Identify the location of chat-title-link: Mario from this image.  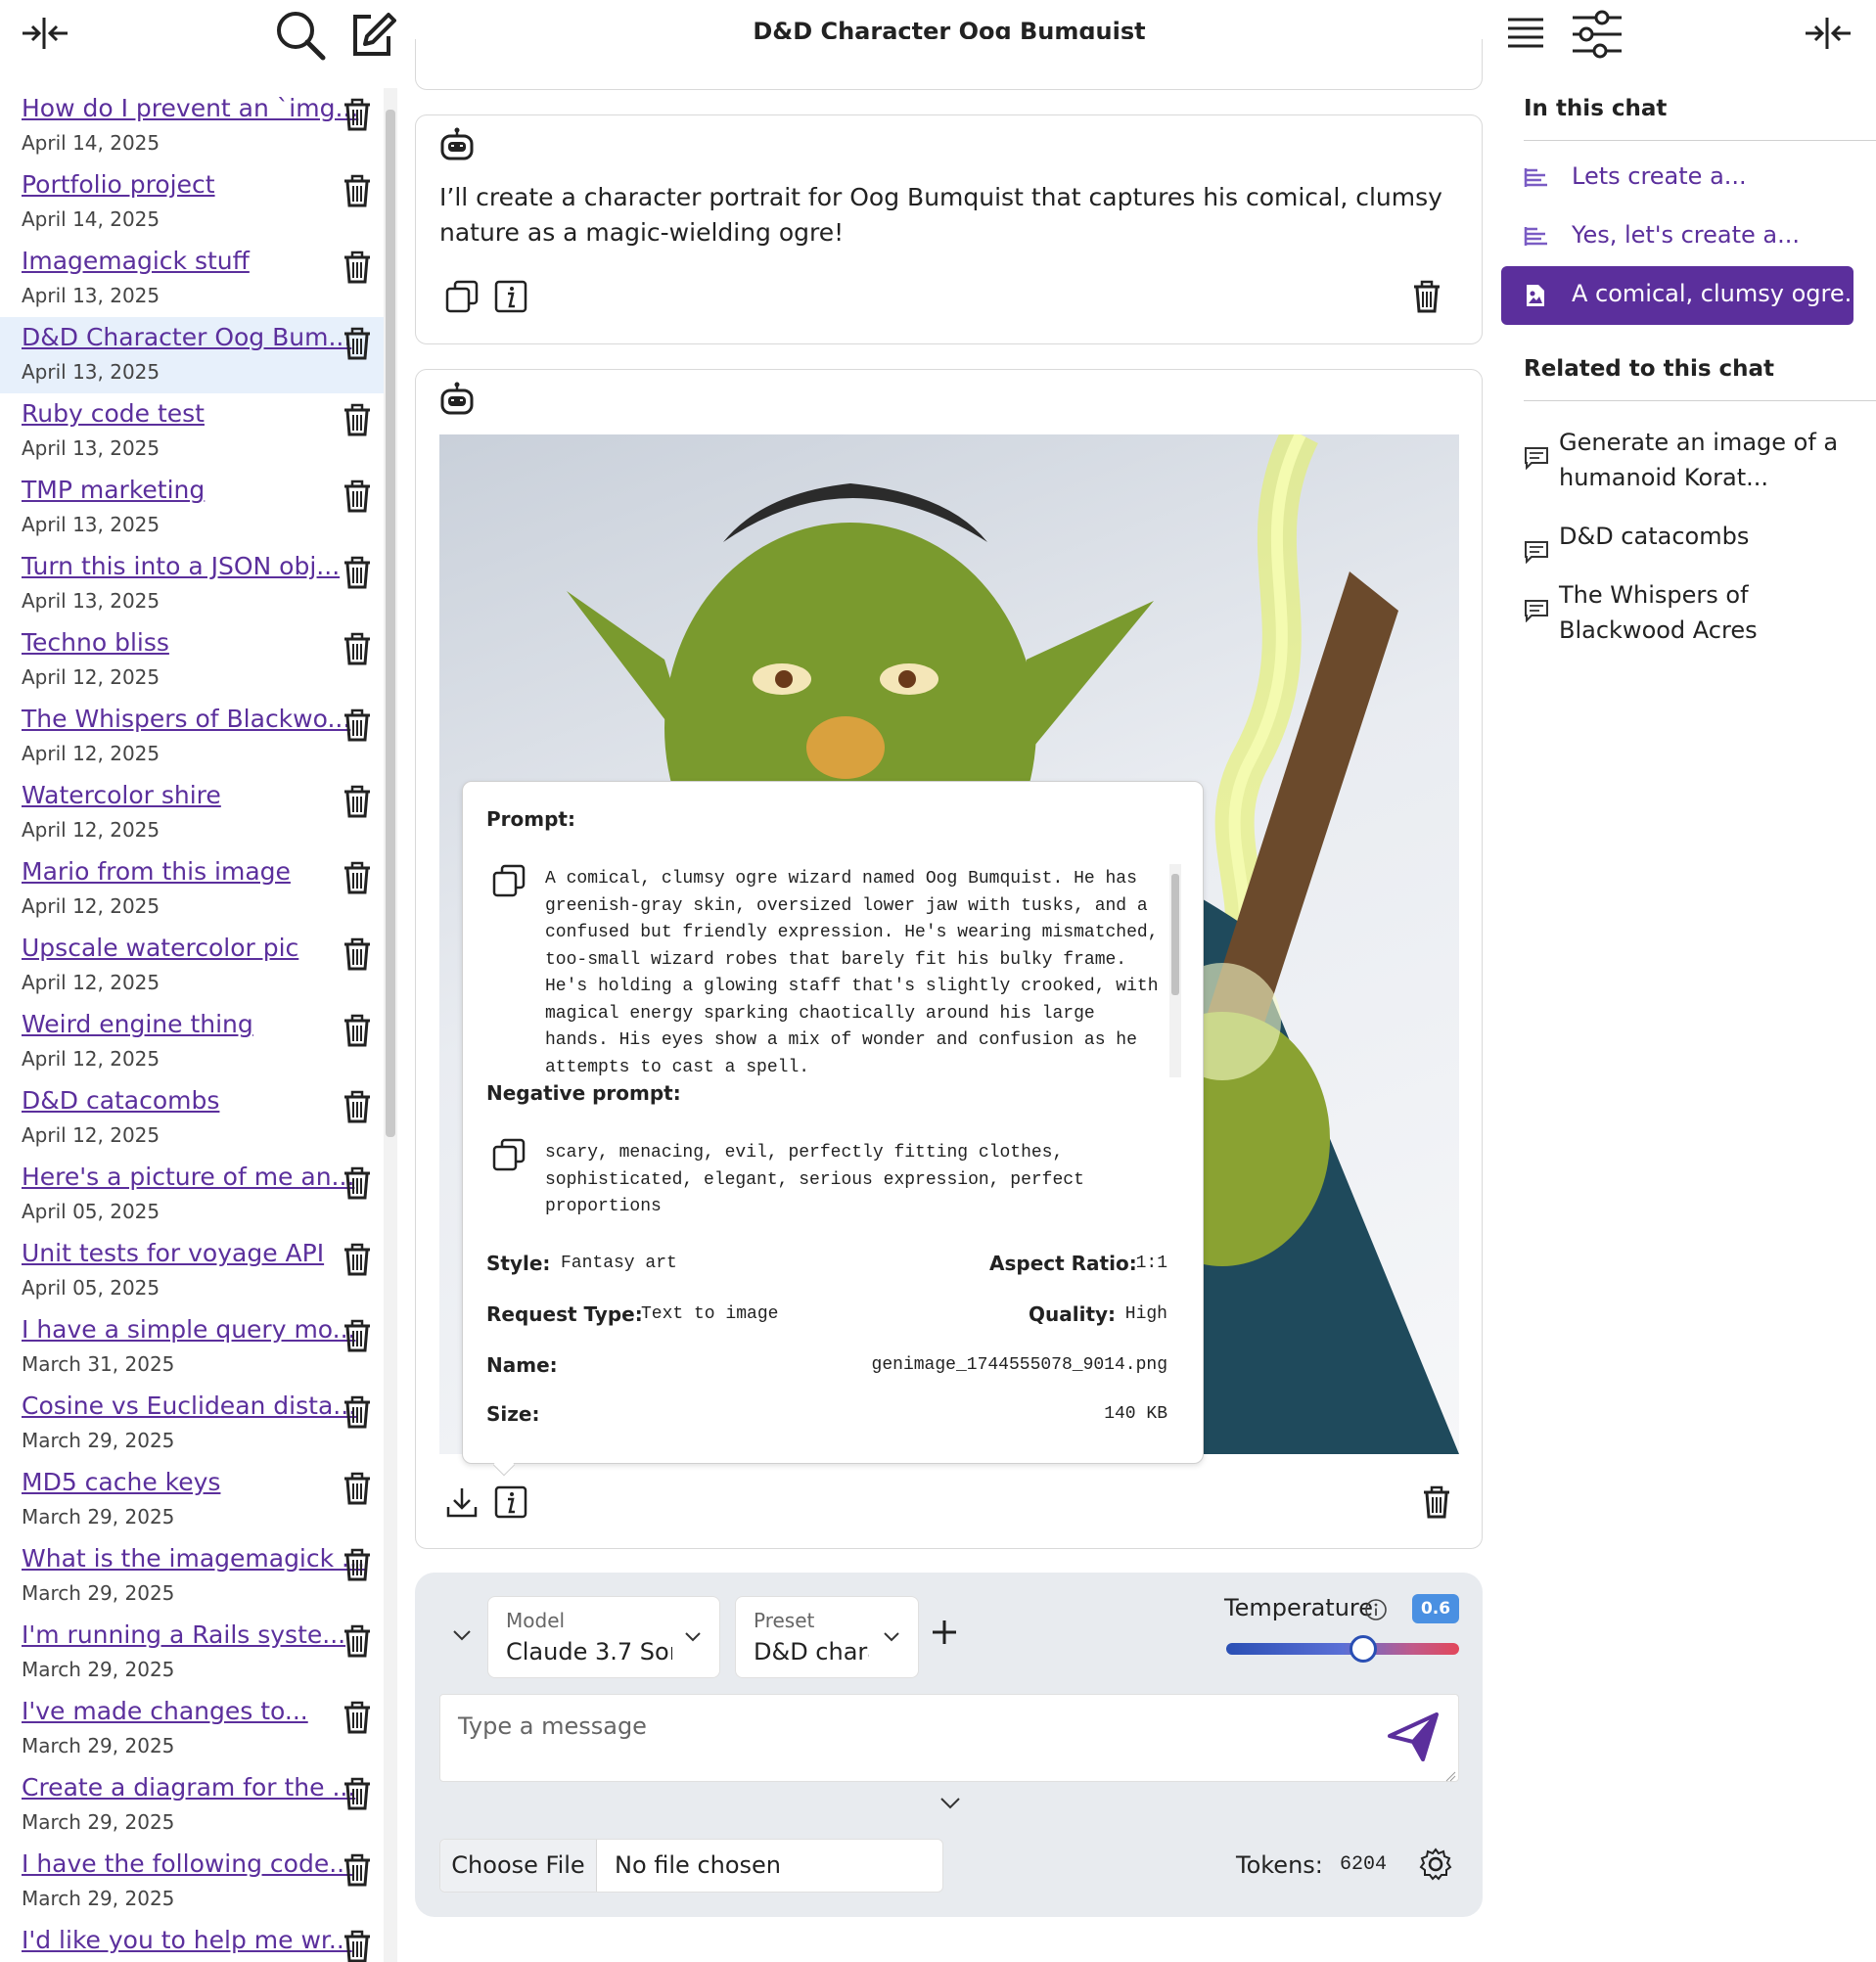
(156, 871).